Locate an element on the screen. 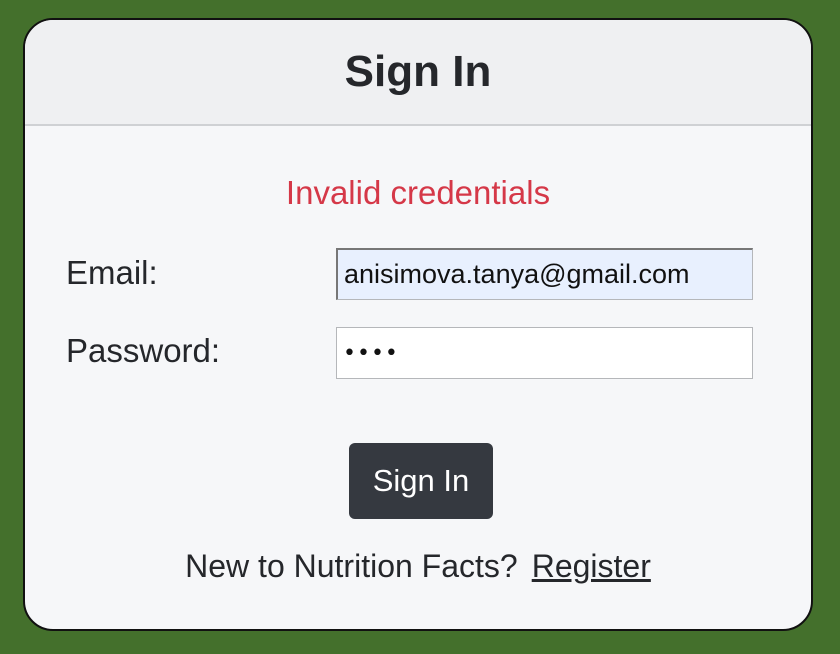 This screenshot has width=840, height=654. error-message: Invalid credentials is located at coordinates (418, 192).